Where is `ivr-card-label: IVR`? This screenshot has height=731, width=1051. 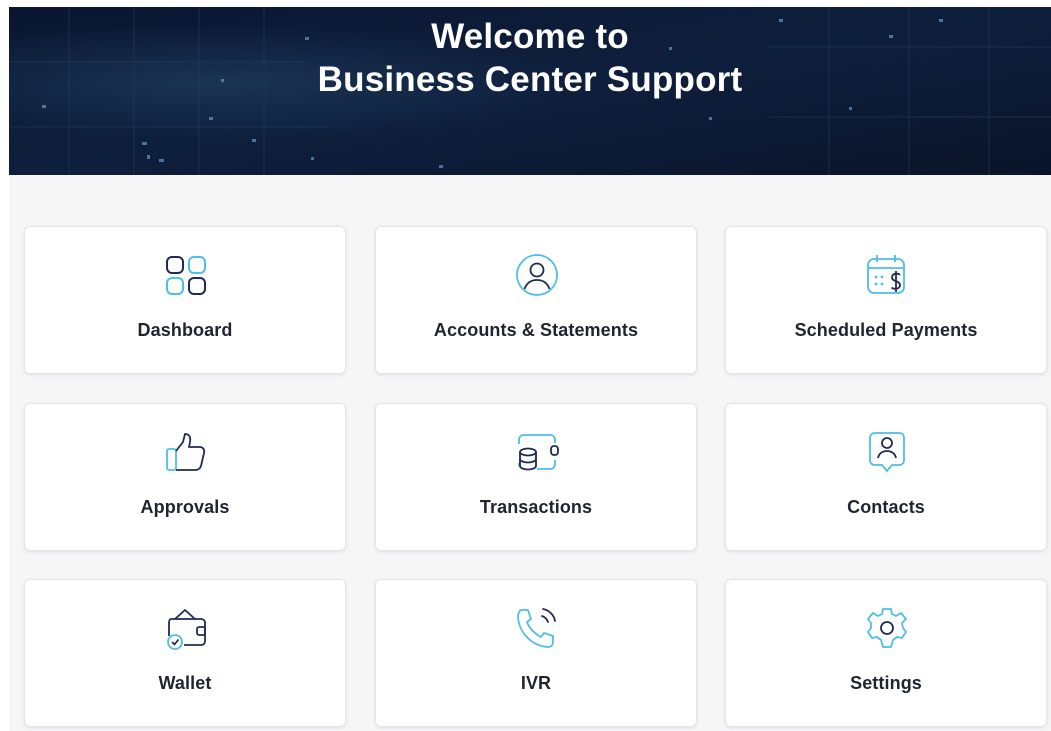
ivr-card-label: IVR is located at coordinates (536, 683).